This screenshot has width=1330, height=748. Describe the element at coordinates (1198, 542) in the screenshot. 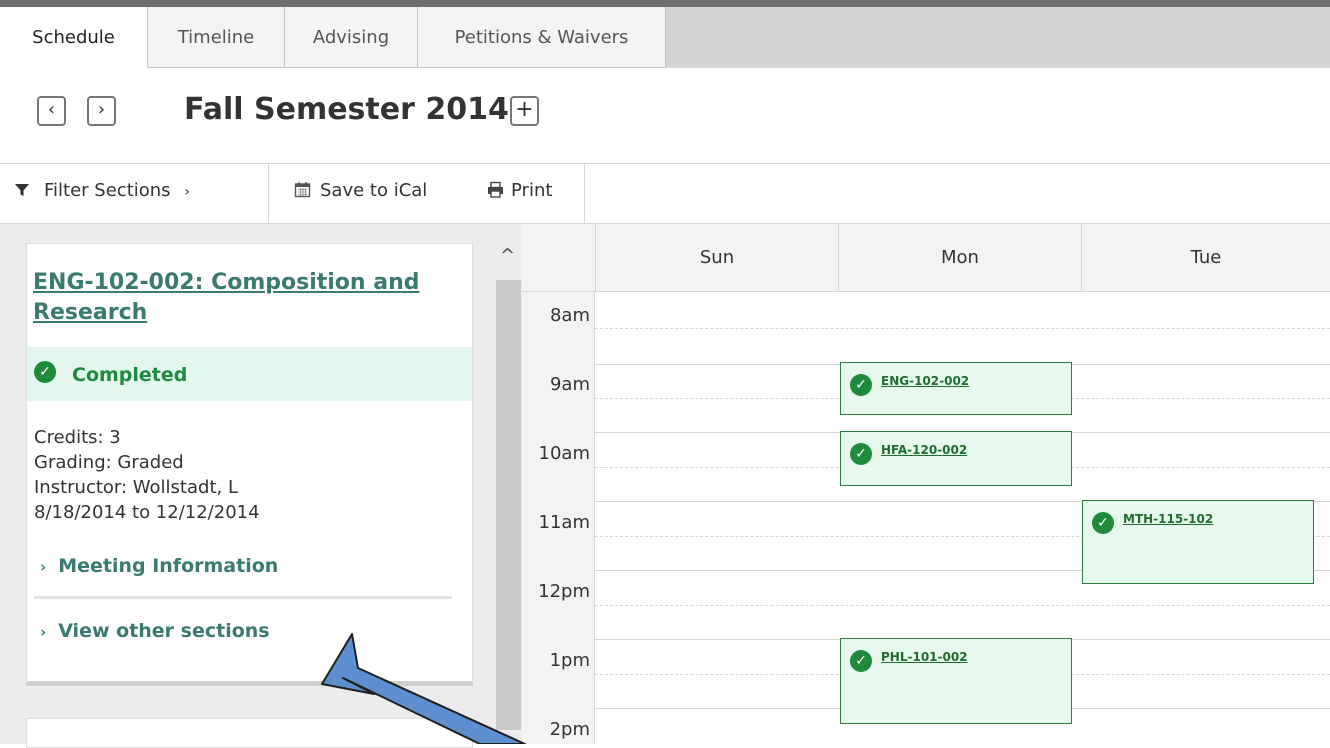

I see `calendar-event: ✓ MTH-115-102` at that location.